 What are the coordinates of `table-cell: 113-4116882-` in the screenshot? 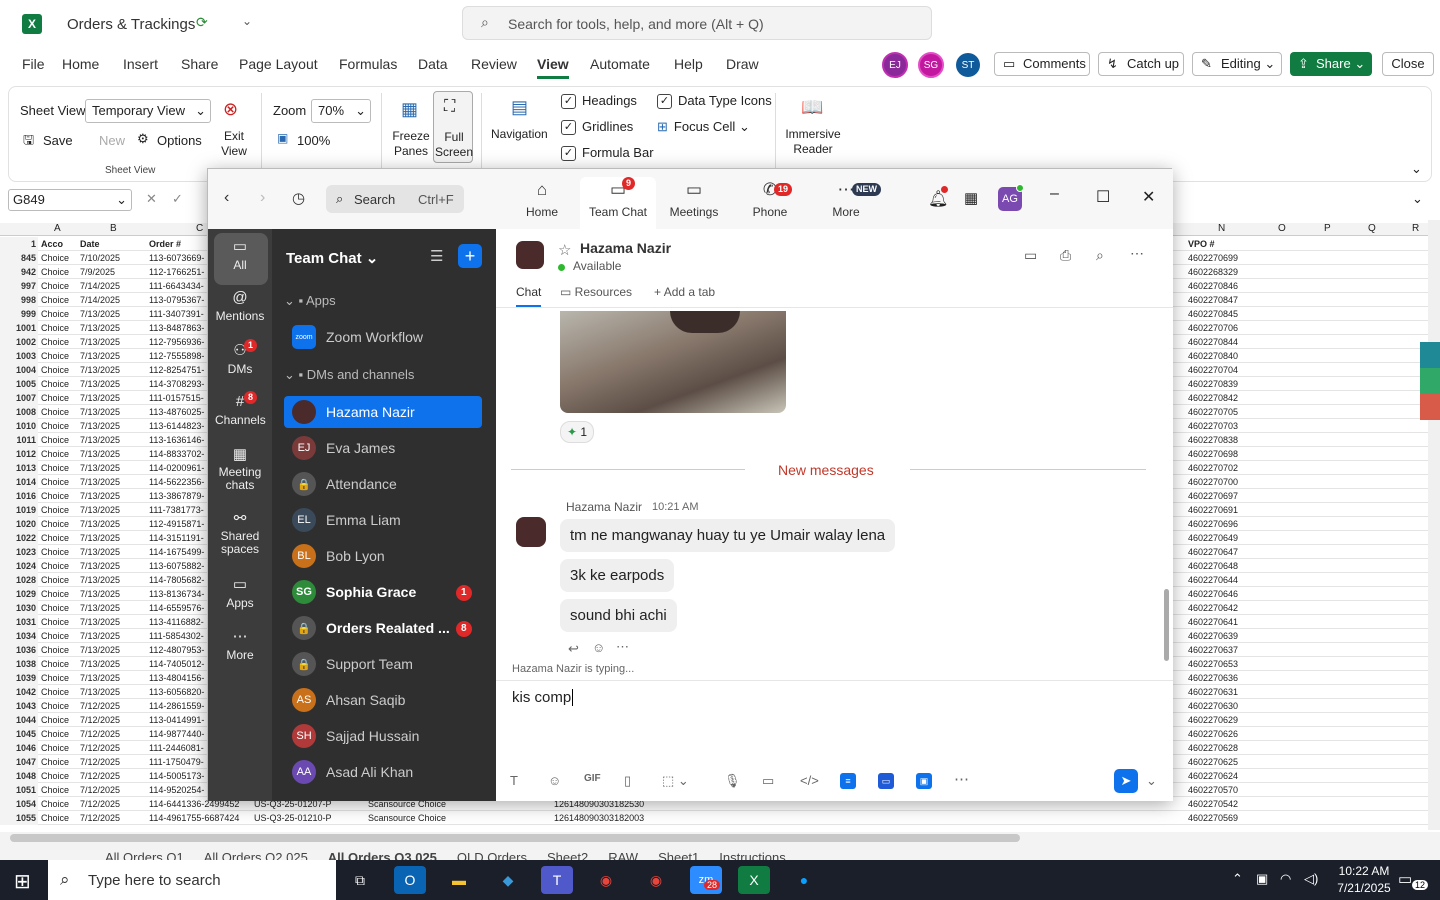 It's located at (176, 622).